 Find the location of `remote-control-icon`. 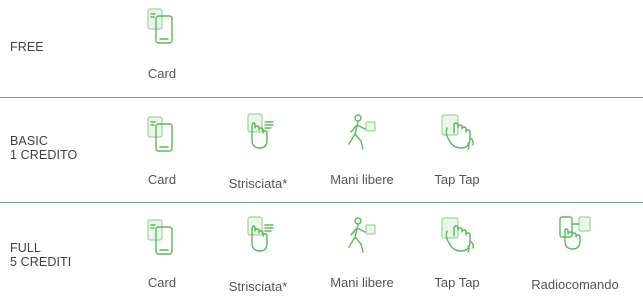

remote-control-icon is located at coordinates (575, 233).